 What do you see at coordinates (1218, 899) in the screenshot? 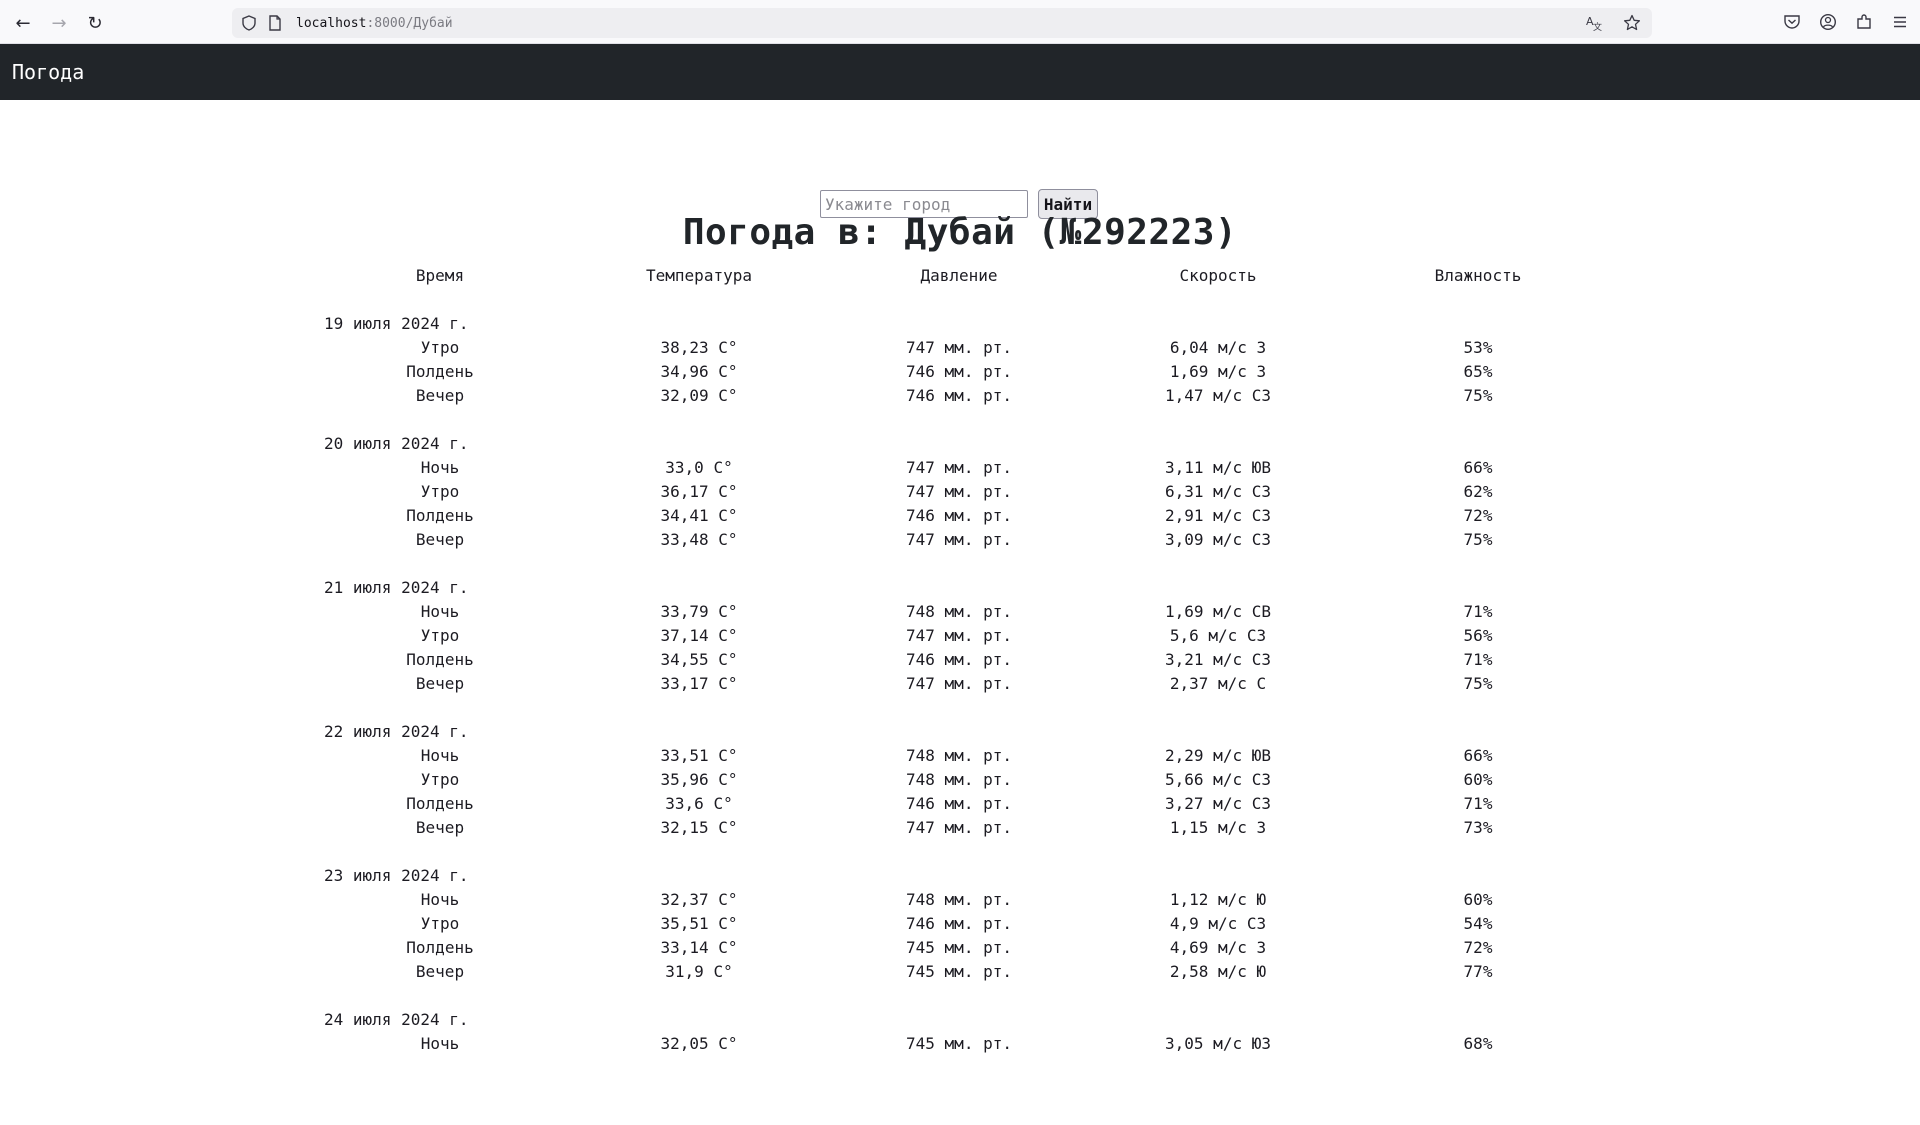
I see `wind-cell: 1,12 м/с Ю` at bounding box center [1218, 899].